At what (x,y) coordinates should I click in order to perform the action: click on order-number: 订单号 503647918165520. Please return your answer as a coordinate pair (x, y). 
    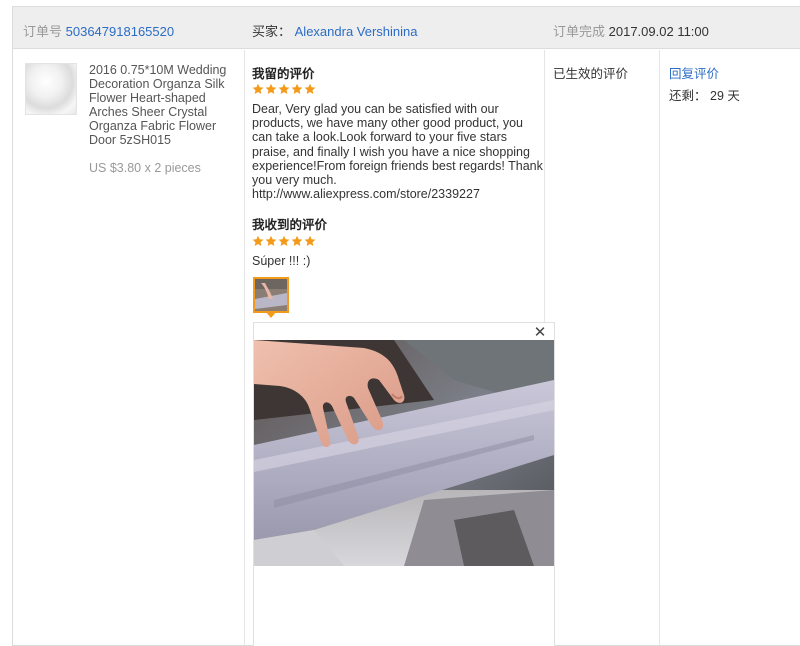
    Looking at the image, I should click on (98, 30).